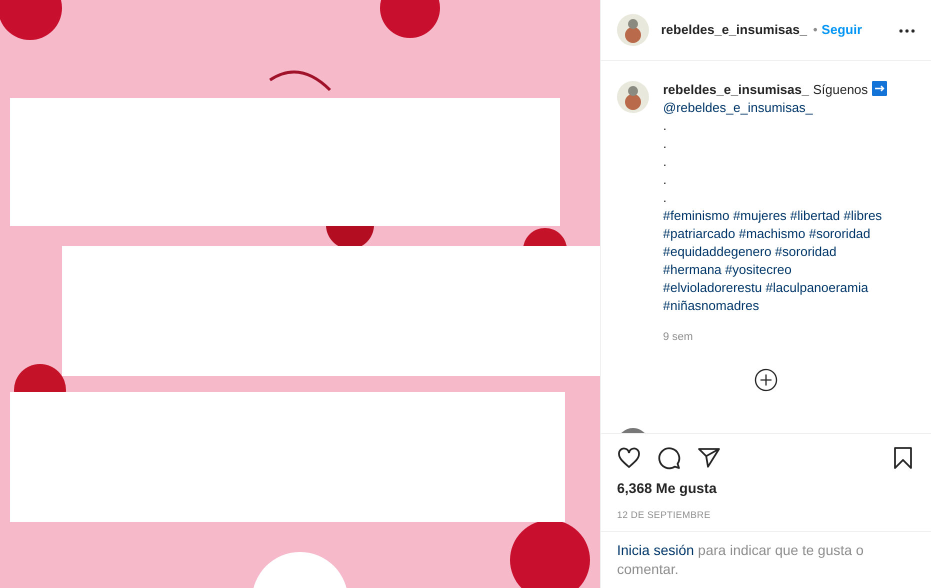 This screenshot has height=588, width=931. Describe the element at coordinates (840, 89) in the screenshot. I see `caption-text: Síguenos` at that location.